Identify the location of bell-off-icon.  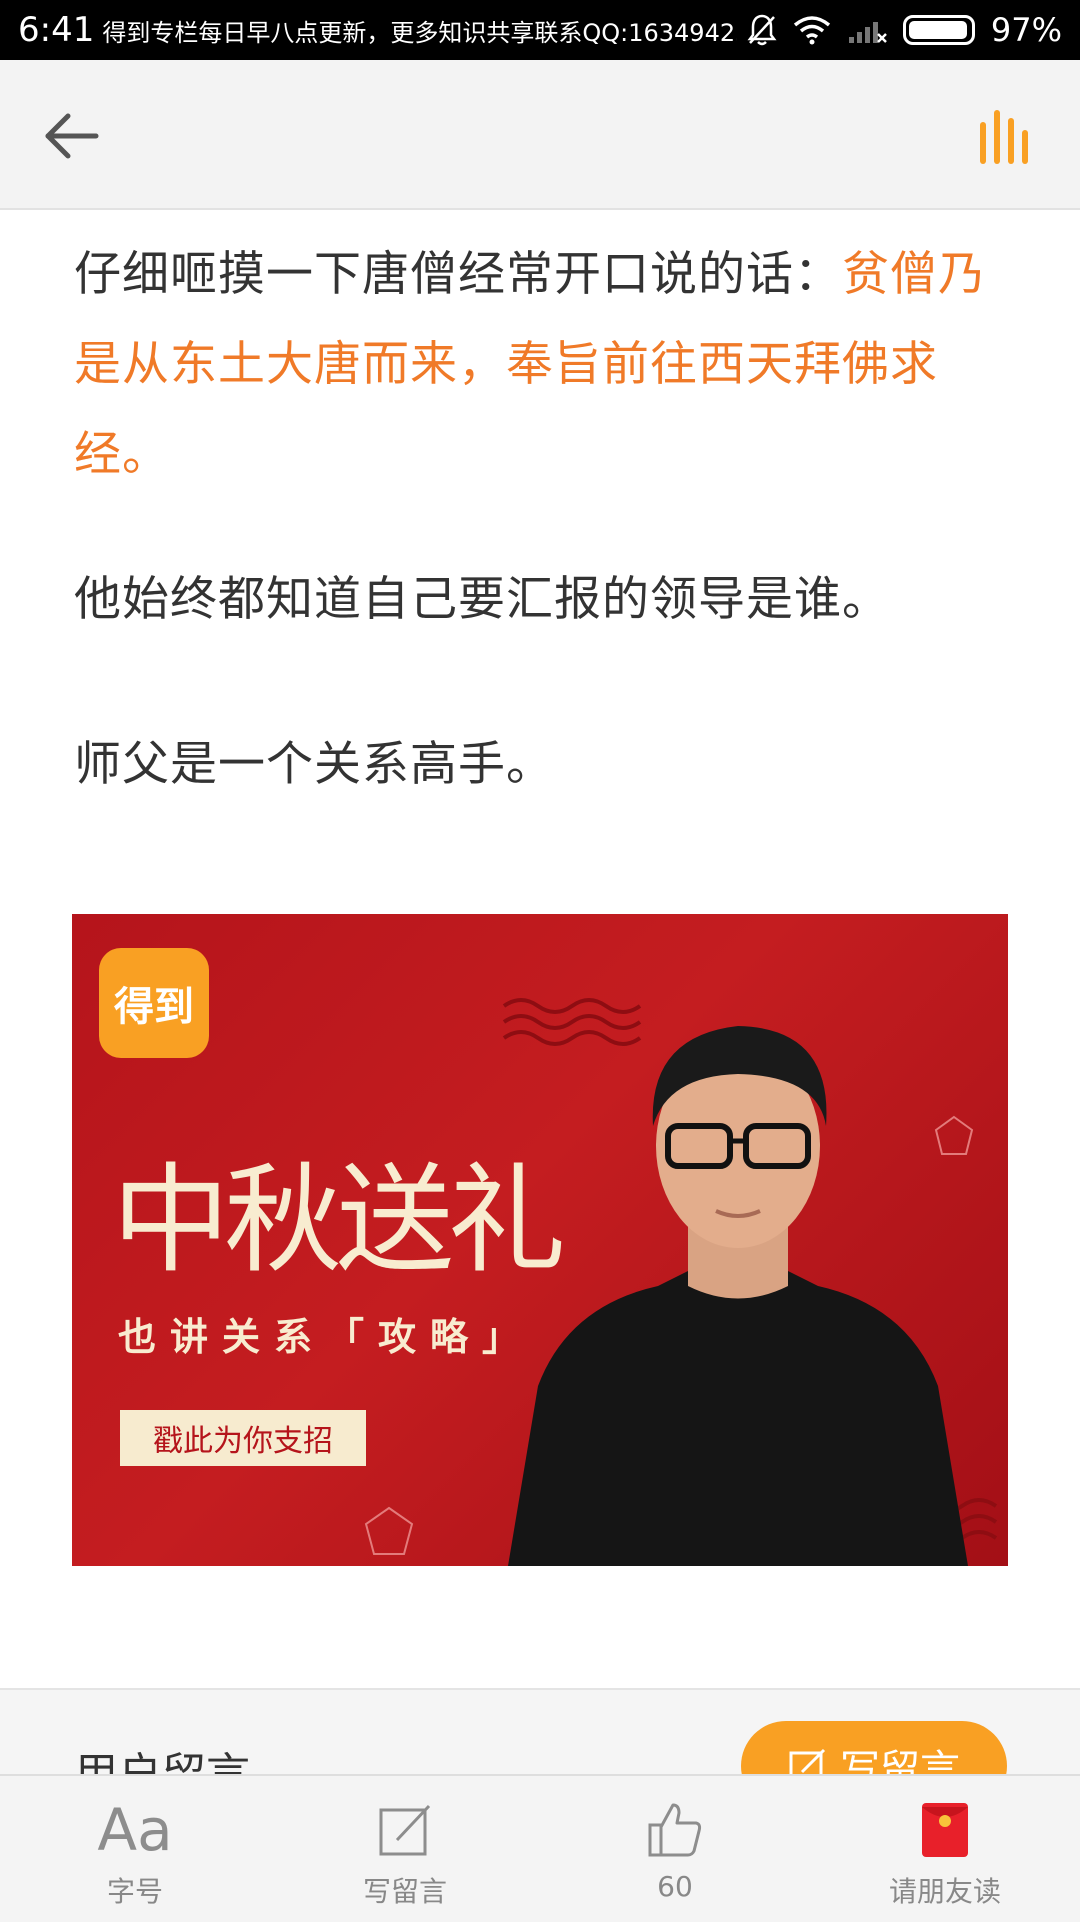
(762, 30).